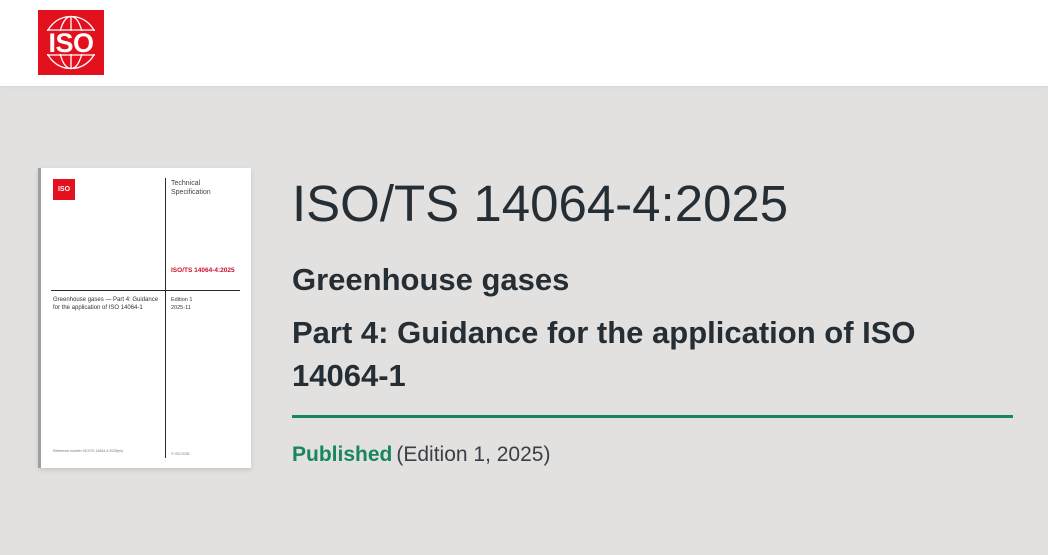  Describe the element at coordinates (652, 416) in the screenshot. I see `status-divider` at that location.